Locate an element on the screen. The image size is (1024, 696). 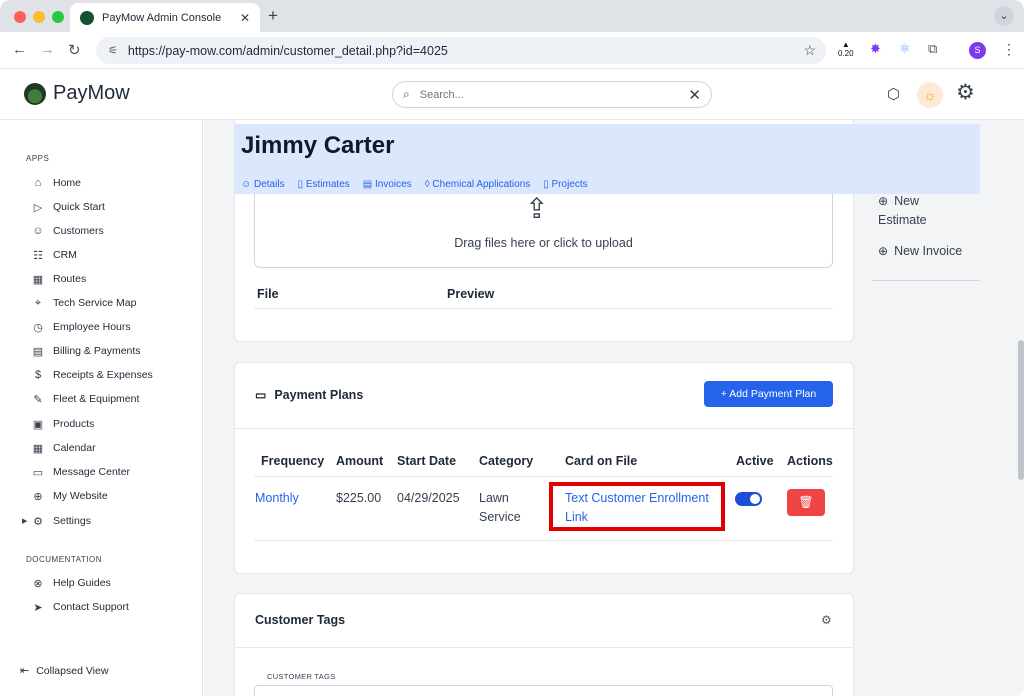
file-dropzone: ⇪ Drag files here or click to upload is located at coordinates (543, 230).